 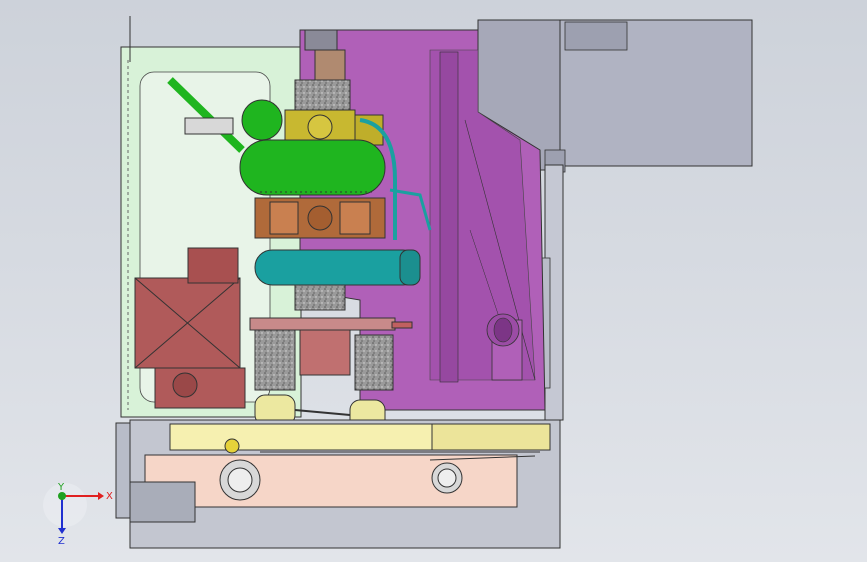 What do you see at coordinates (320, 218) in the screenshot?
I see `copper-block` at bounding box center [320, 218].